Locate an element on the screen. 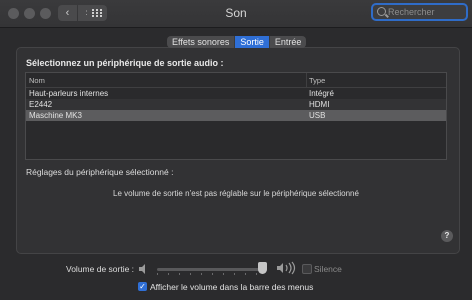 The width and height of the screenshot is (472, 300). search-input is located at coordinates (427, 12).